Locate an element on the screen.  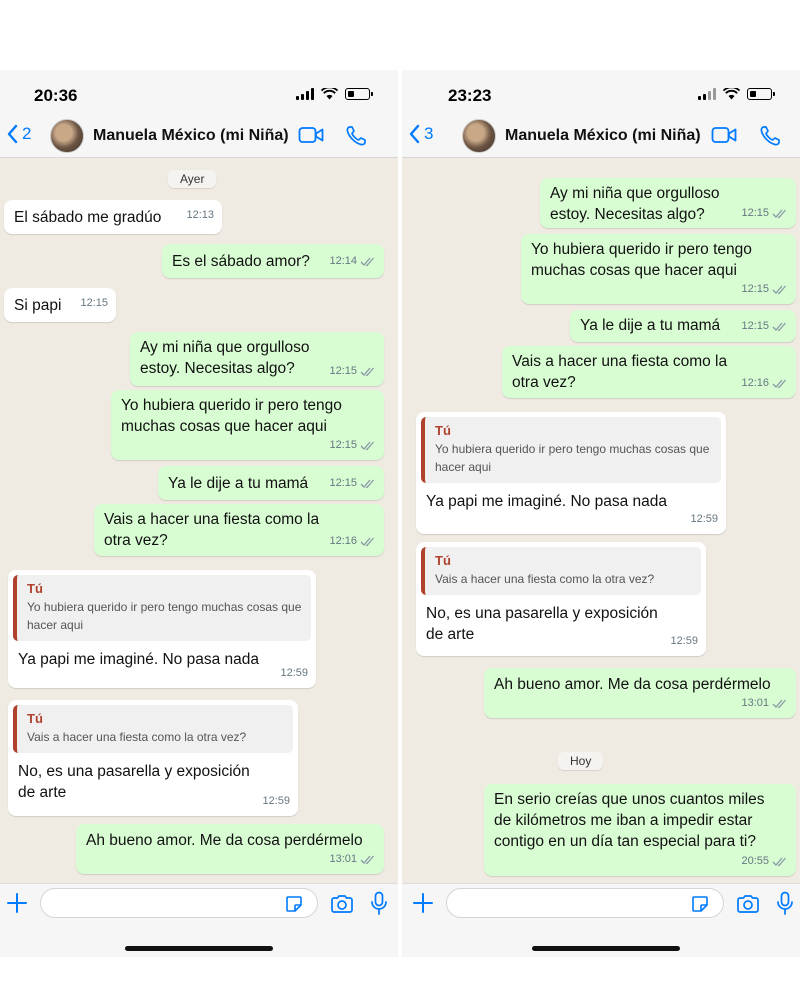
status-time: 20:36 is located at coordinates (56, 95).